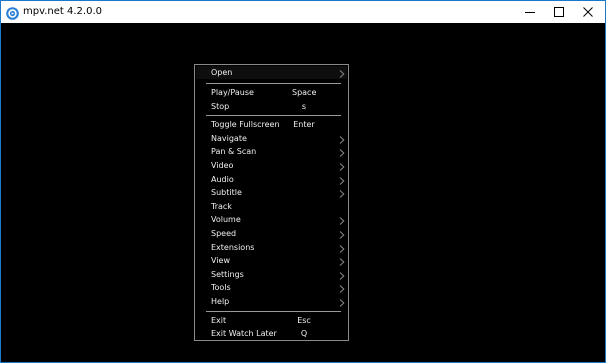 The image size is (606, 363). Describe the element at coordinates (221, 288) in the screenshot. I see `menu-item-label: Tools` at that location.